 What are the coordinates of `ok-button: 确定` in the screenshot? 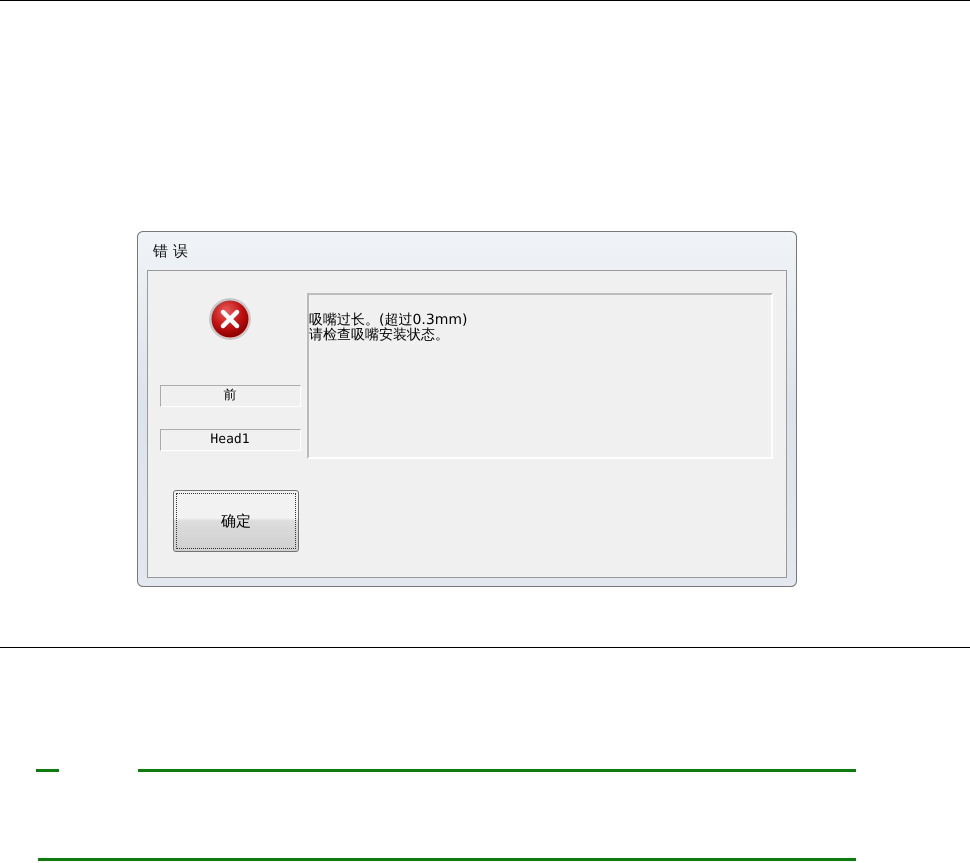 It's located at (236, 521).